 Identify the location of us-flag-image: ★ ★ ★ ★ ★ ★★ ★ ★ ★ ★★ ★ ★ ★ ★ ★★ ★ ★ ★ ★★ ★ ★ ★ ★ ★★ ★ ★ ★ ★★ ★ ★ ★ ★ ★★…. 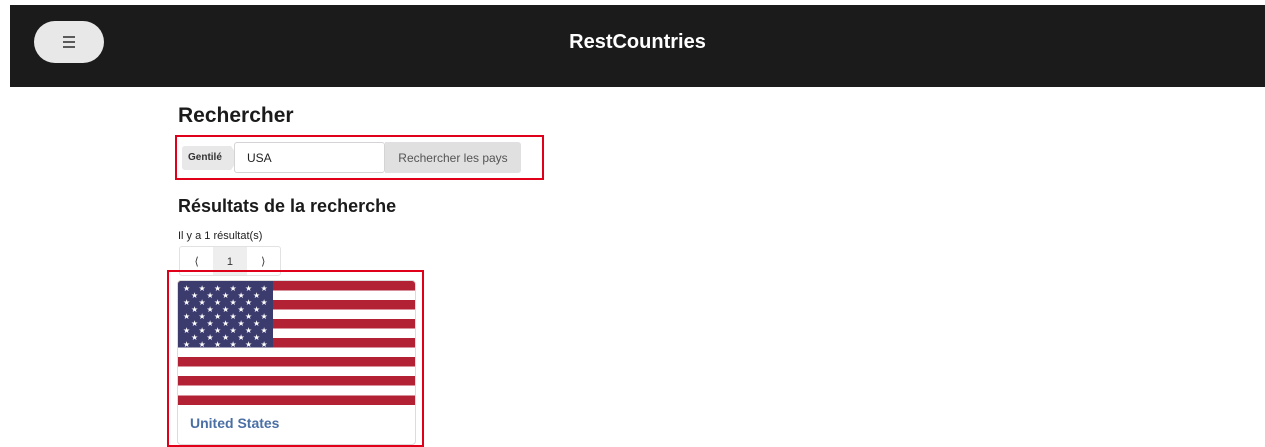
(296, 343).